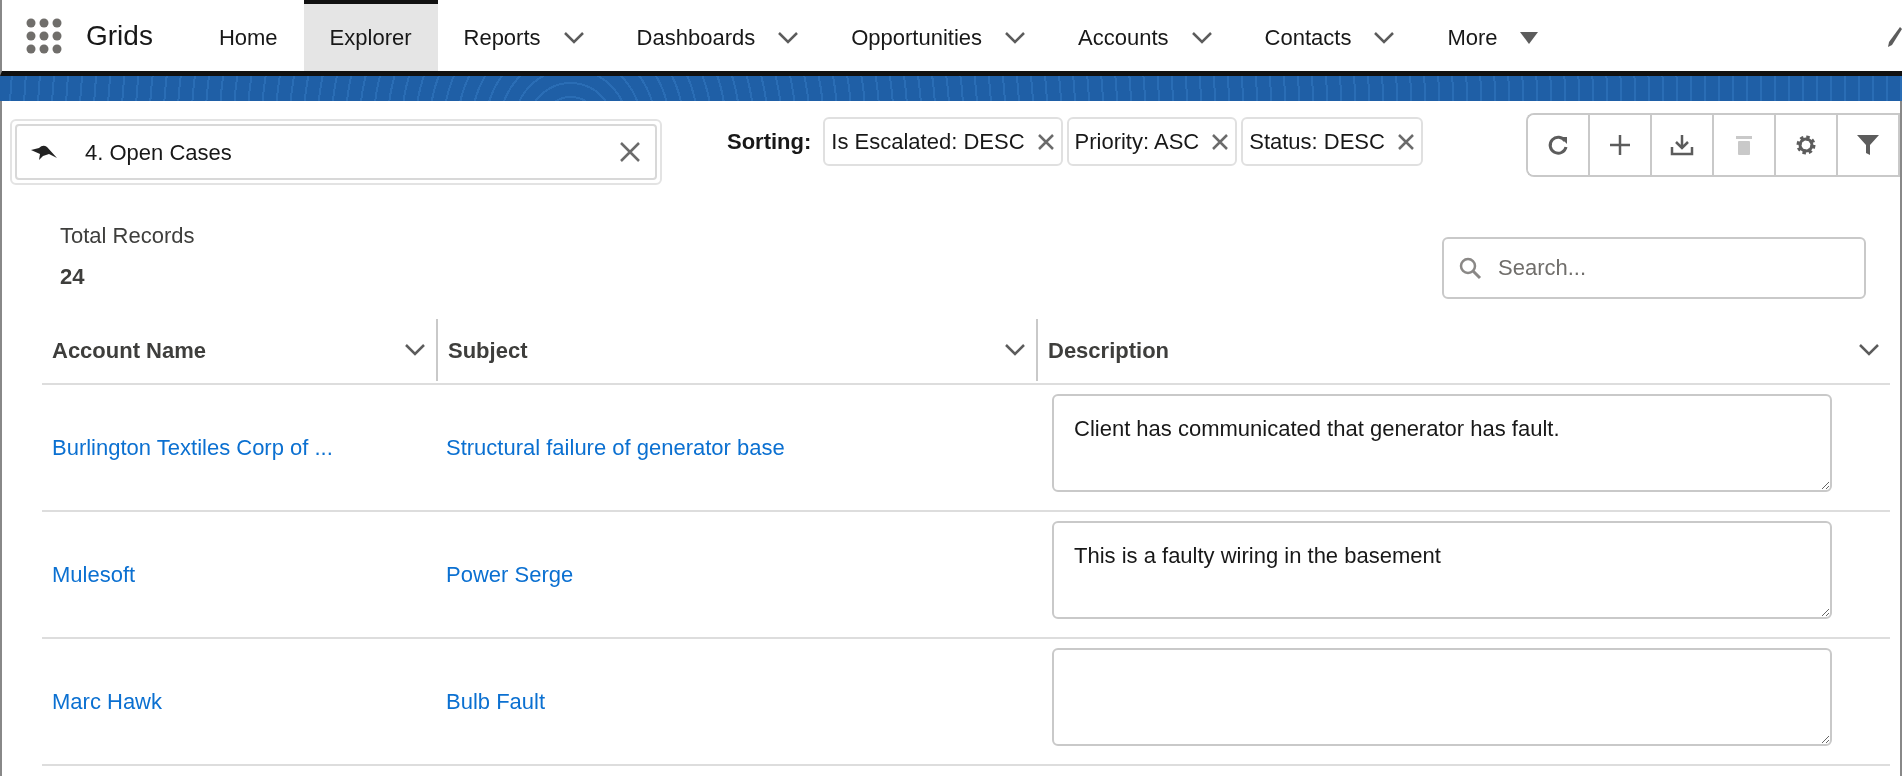 This screenshot has width=1902, height=776. I want to click on chip-label: Status: DESC, so click(1317, 142).